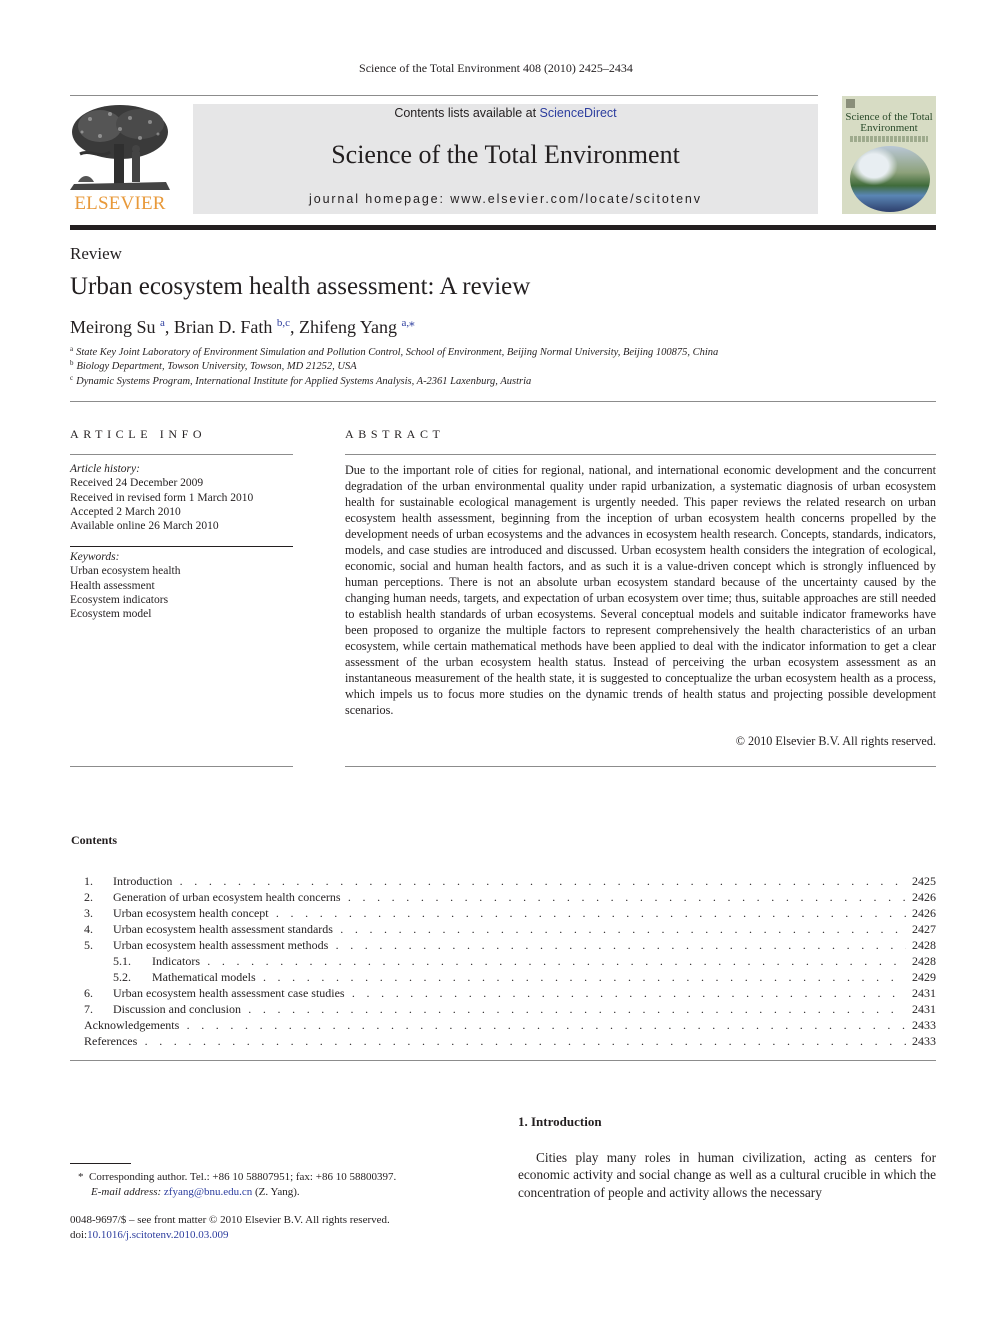  What do you see at coordinates (142, 881) in the screenshot?
I see `toc-entry-title: Introduction` at bounding box center [142, 881].